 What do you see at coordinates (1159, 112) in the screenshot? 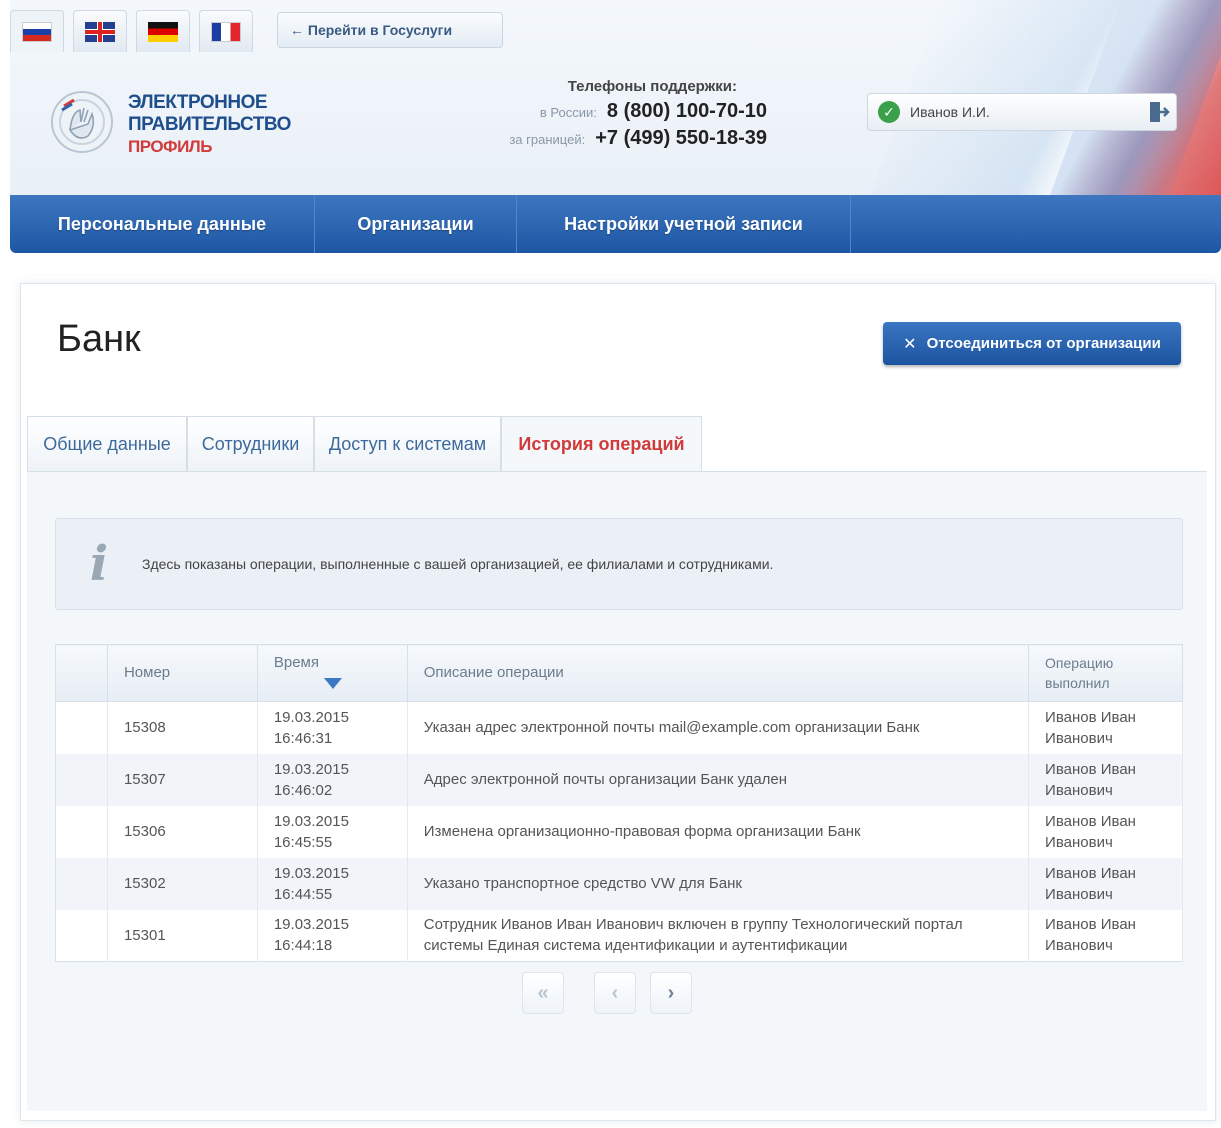
I see `logout-icon` at bounding box center [1159, 112].